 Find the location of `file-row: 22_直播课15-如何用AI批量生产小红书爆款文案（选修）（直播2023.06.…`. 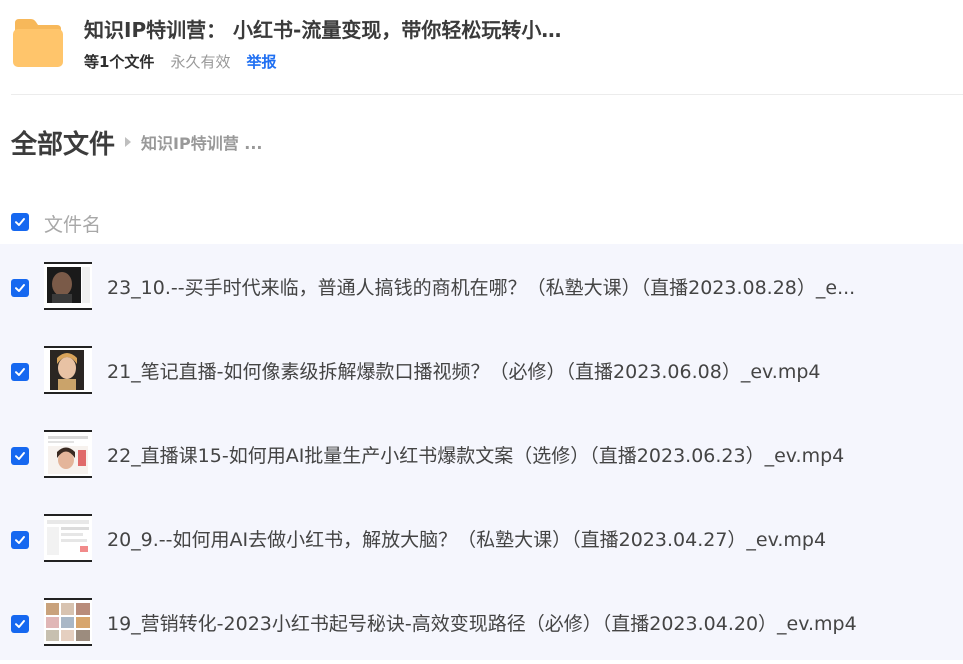

file-row: 22_直播课15-如何用AI批量生产小红书爆款文案（选修）（直播2023.06.… is located at coordinates (481, 454).